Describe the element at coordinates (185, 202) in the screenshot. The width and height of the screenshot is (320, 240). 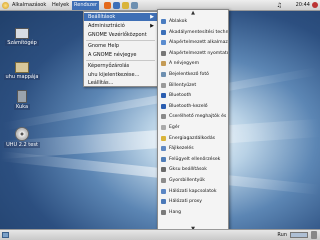
I see `menu-item-label: Hálózati proxy` at that location.